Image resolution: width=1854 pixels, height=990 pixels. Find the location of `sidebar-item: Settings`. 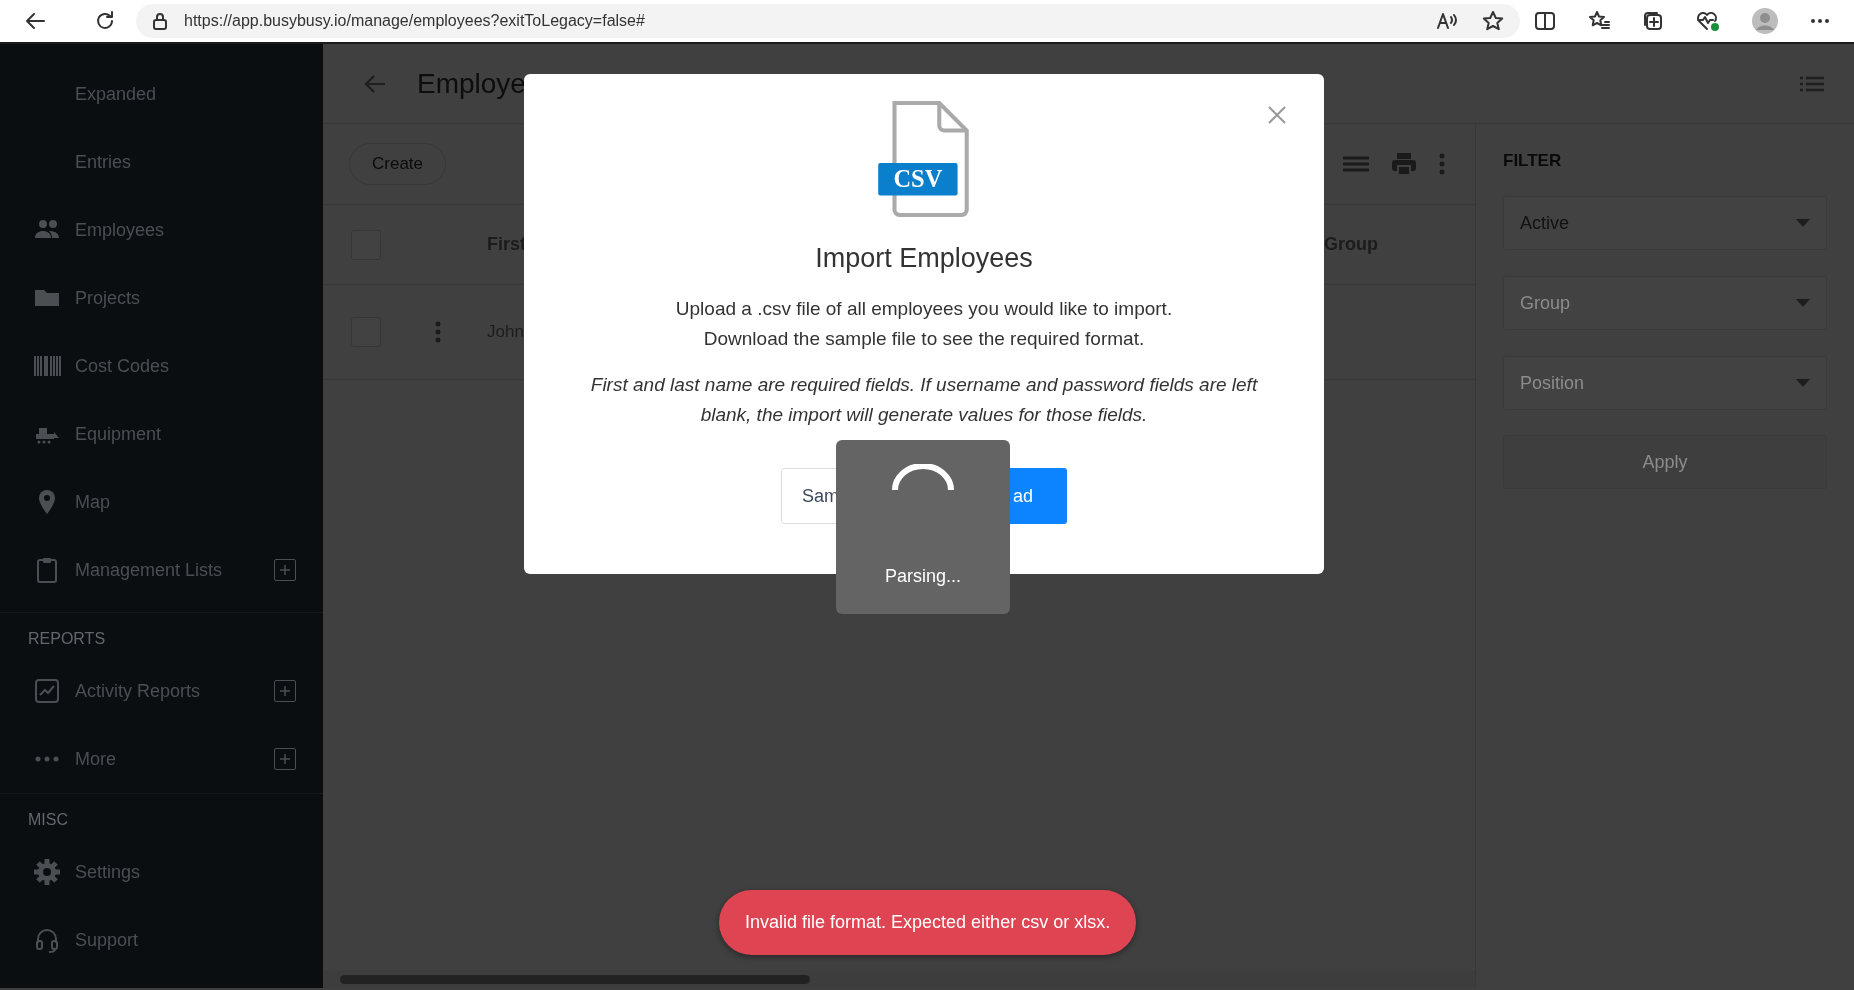

sidebar-item: Settings is located at coordinates (161, 872).